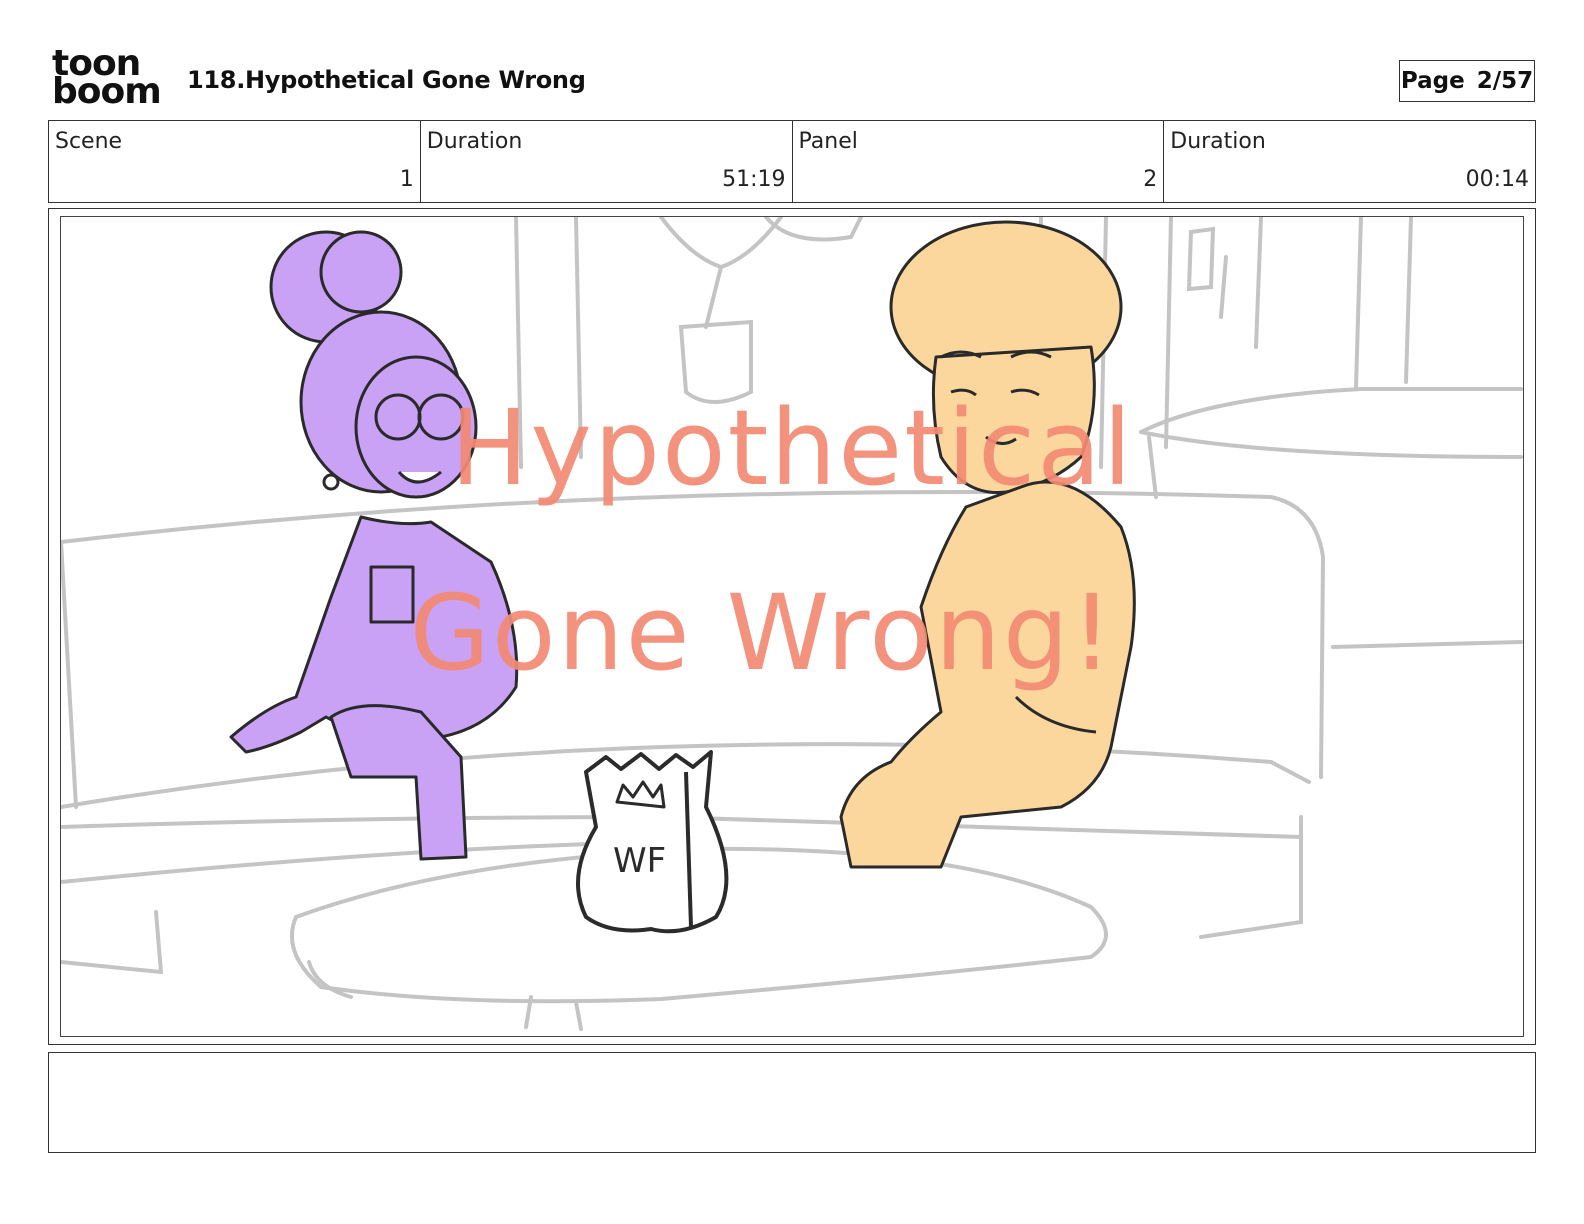 The image size is (1584, 1224). Describe the element at coordinates (374, 545) in the screenshot. I see `woman-character` at that location.